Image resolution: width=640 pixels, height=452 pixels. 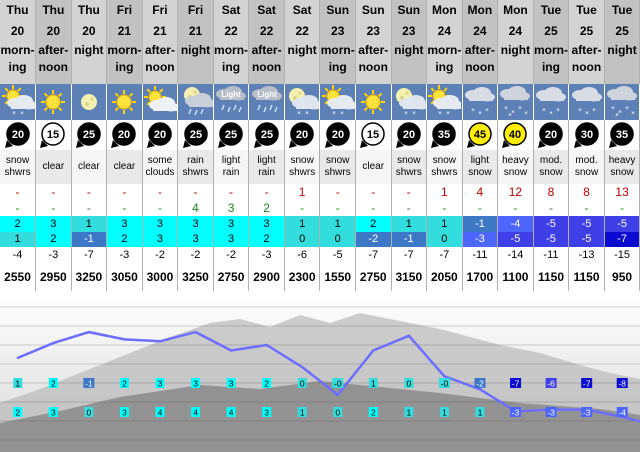 I want to click on svg-text: 1, so click(x=444, y=413).